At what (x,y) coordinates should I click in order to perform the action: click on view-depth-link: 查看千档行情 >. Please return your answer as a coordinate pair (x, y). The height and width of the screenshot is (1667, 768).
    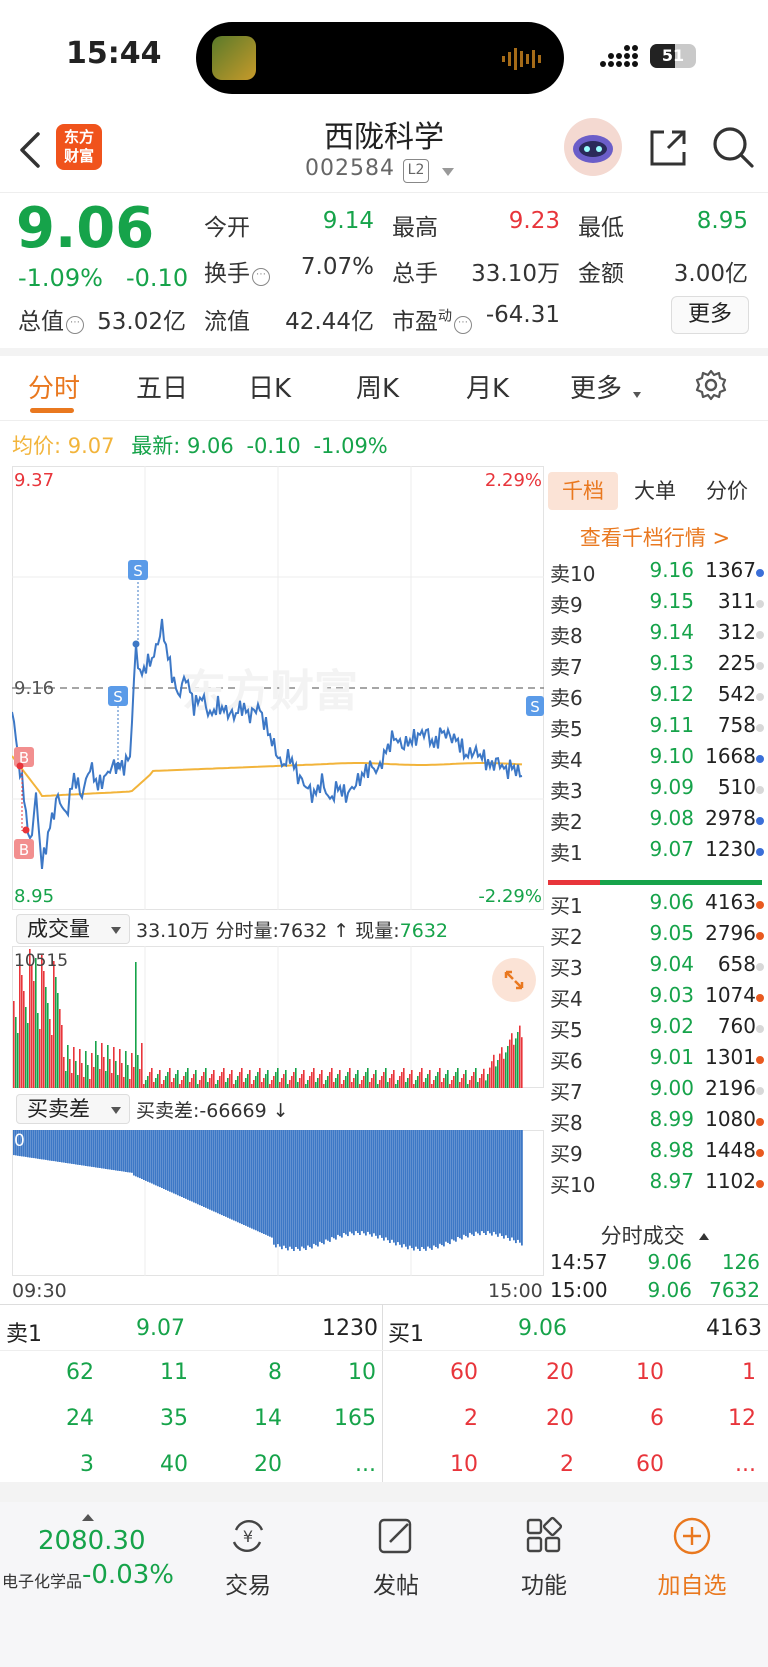
    Looking at the image, I should click on (655, 537).